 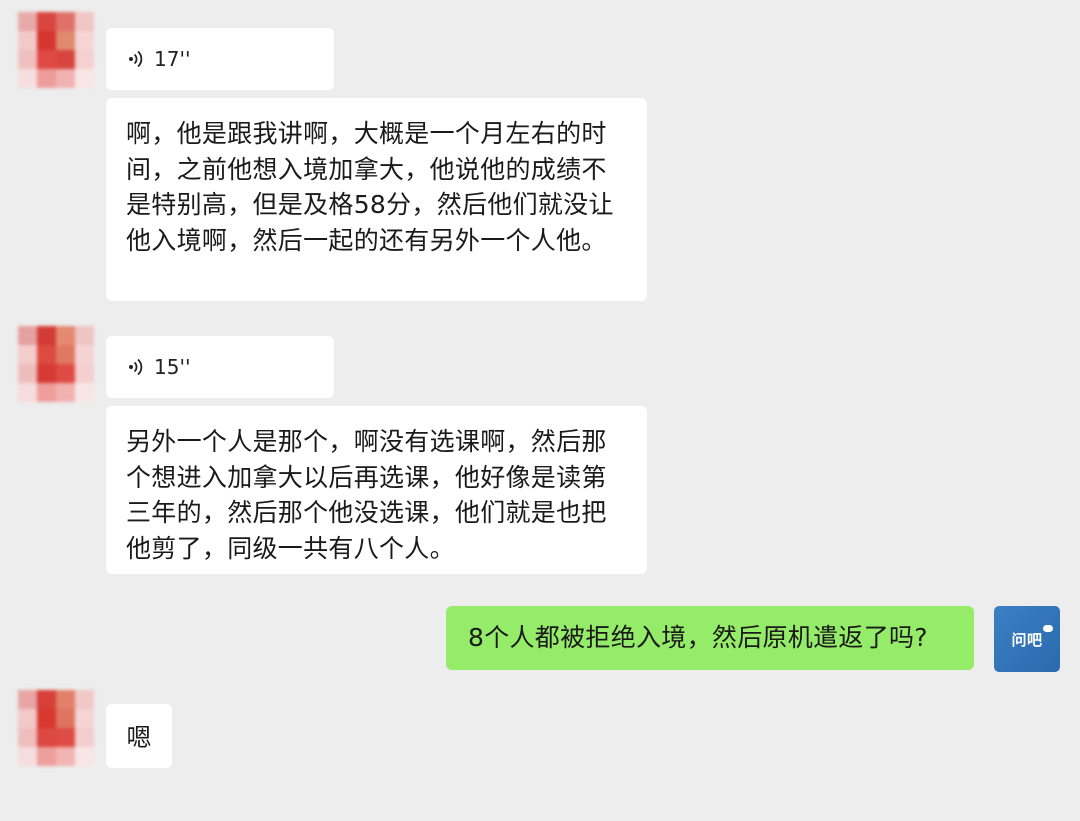 I want to click on voice-message: 15'', so click(x=220, y=367).